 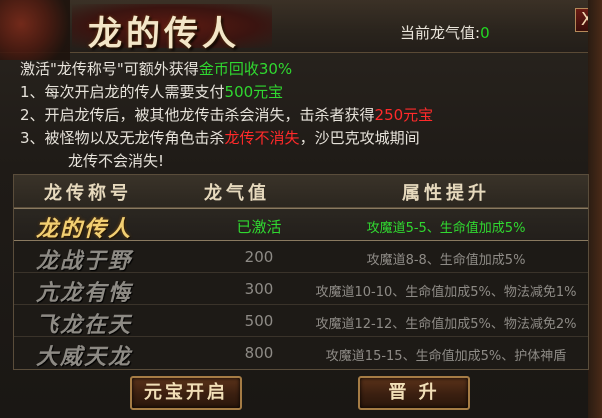 I want to click on table-row: 龙的传人 已激活 攻魔道5-5、生命值加成5%, so click(x=301, y=225).